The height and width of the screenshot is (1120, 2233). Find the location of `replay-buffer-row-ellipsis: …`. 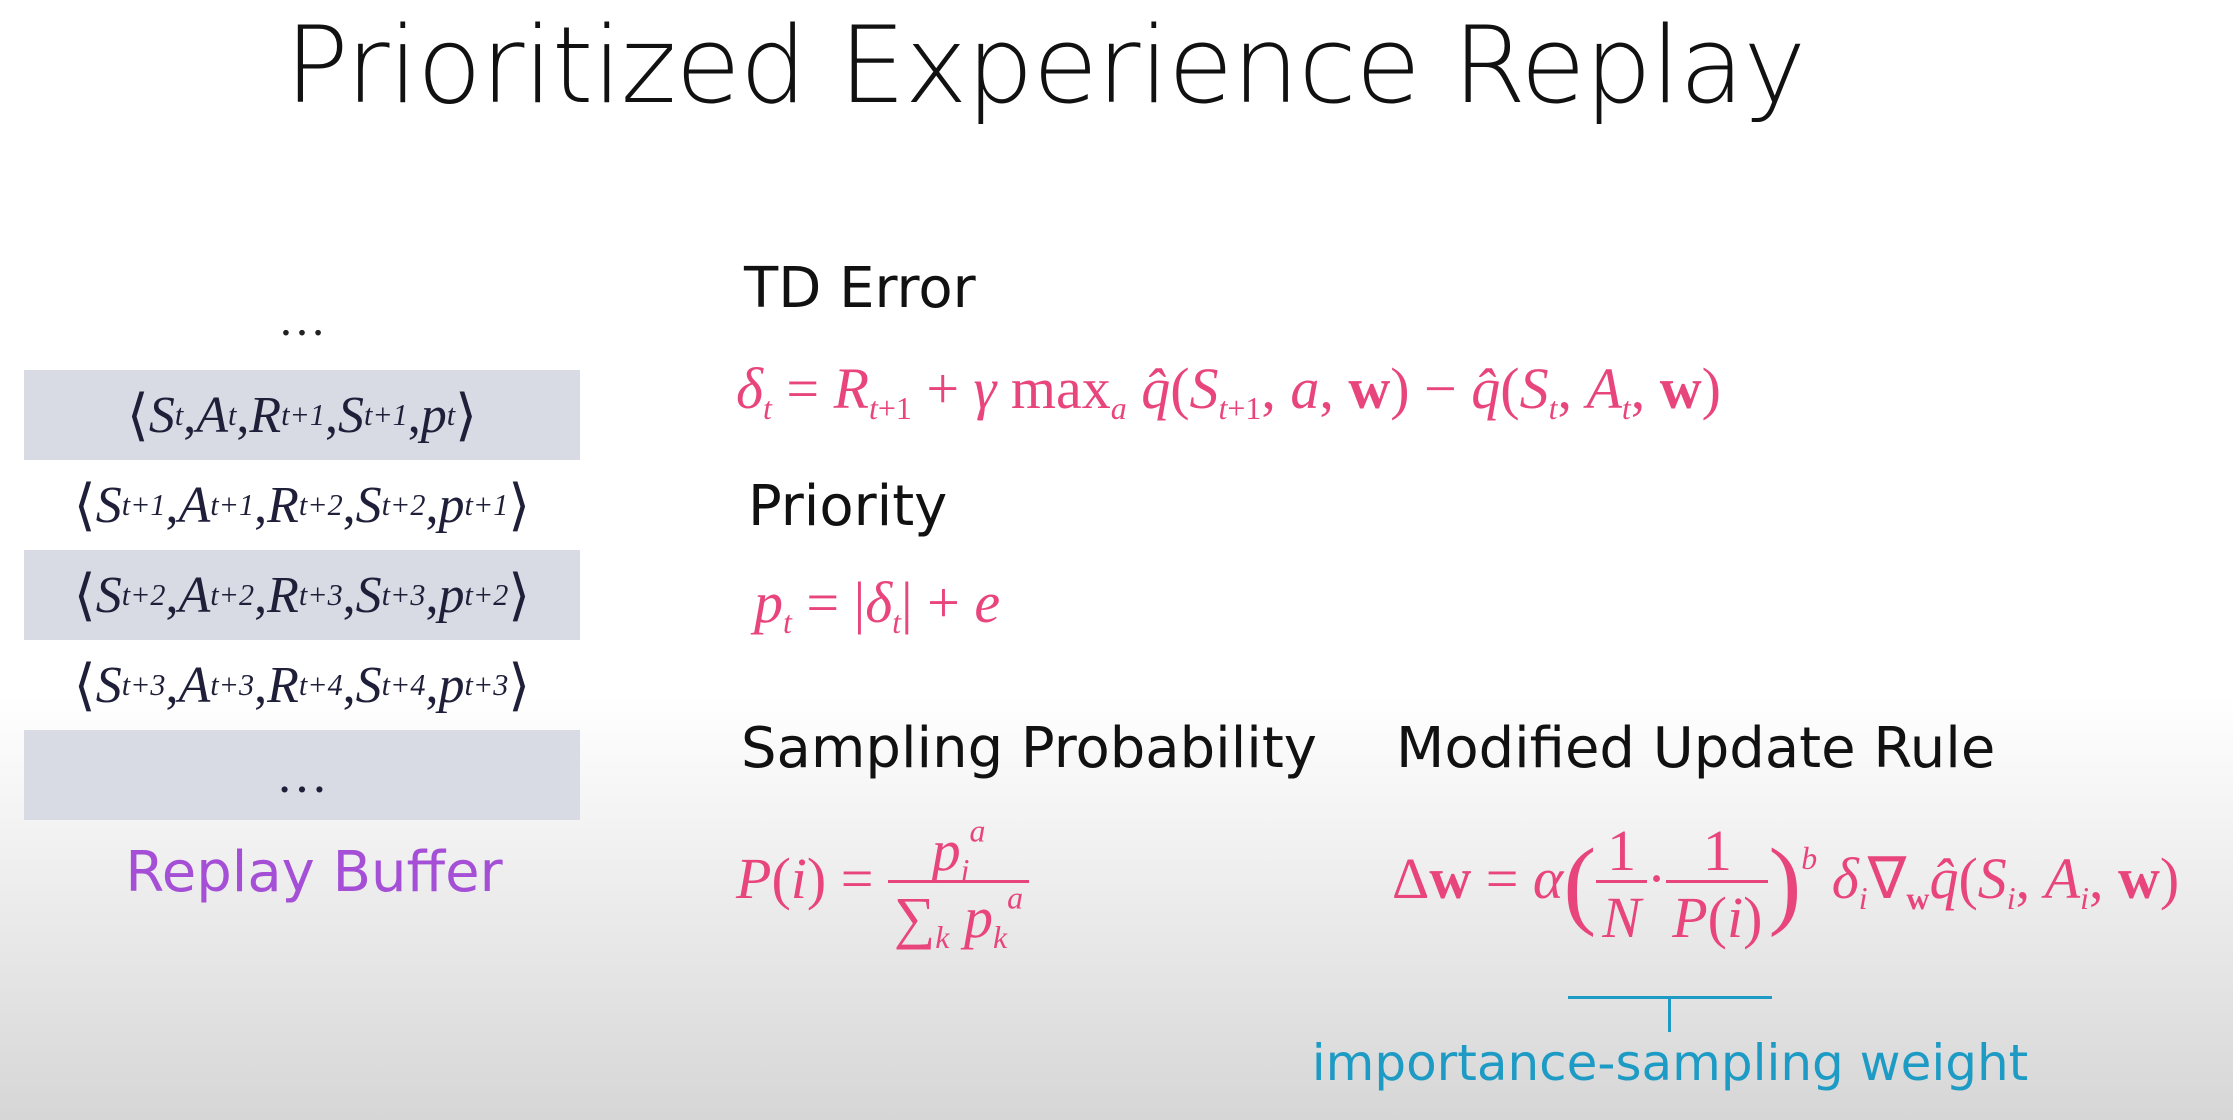

replay-buffer-row-ellipsis: … is located at coordinates (302, 775).